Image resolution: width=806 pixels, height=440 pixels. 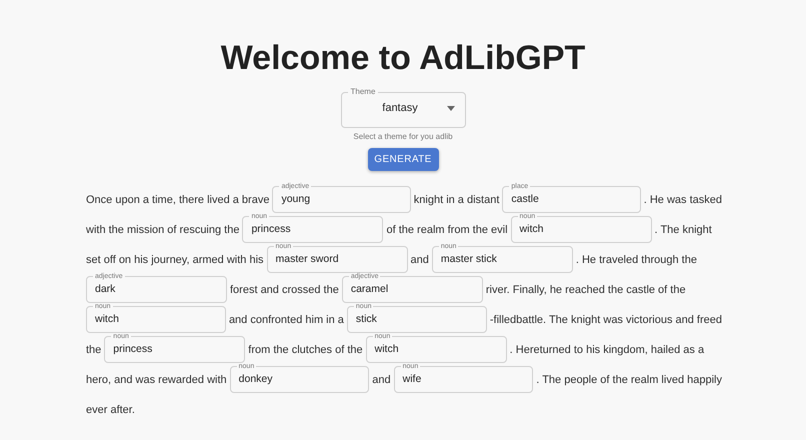 I want to click on story-text: knight in a distant, so click(x=457, y=200).